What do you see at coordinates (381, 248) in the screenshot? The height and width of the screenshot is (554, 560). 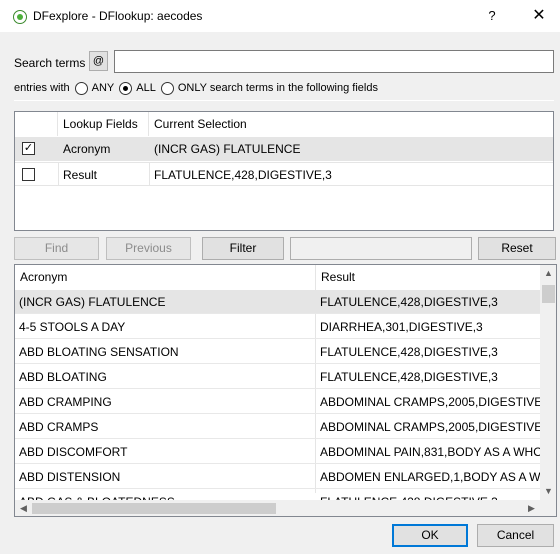 I see `filter-text-field` at bounding box center [381, 248].